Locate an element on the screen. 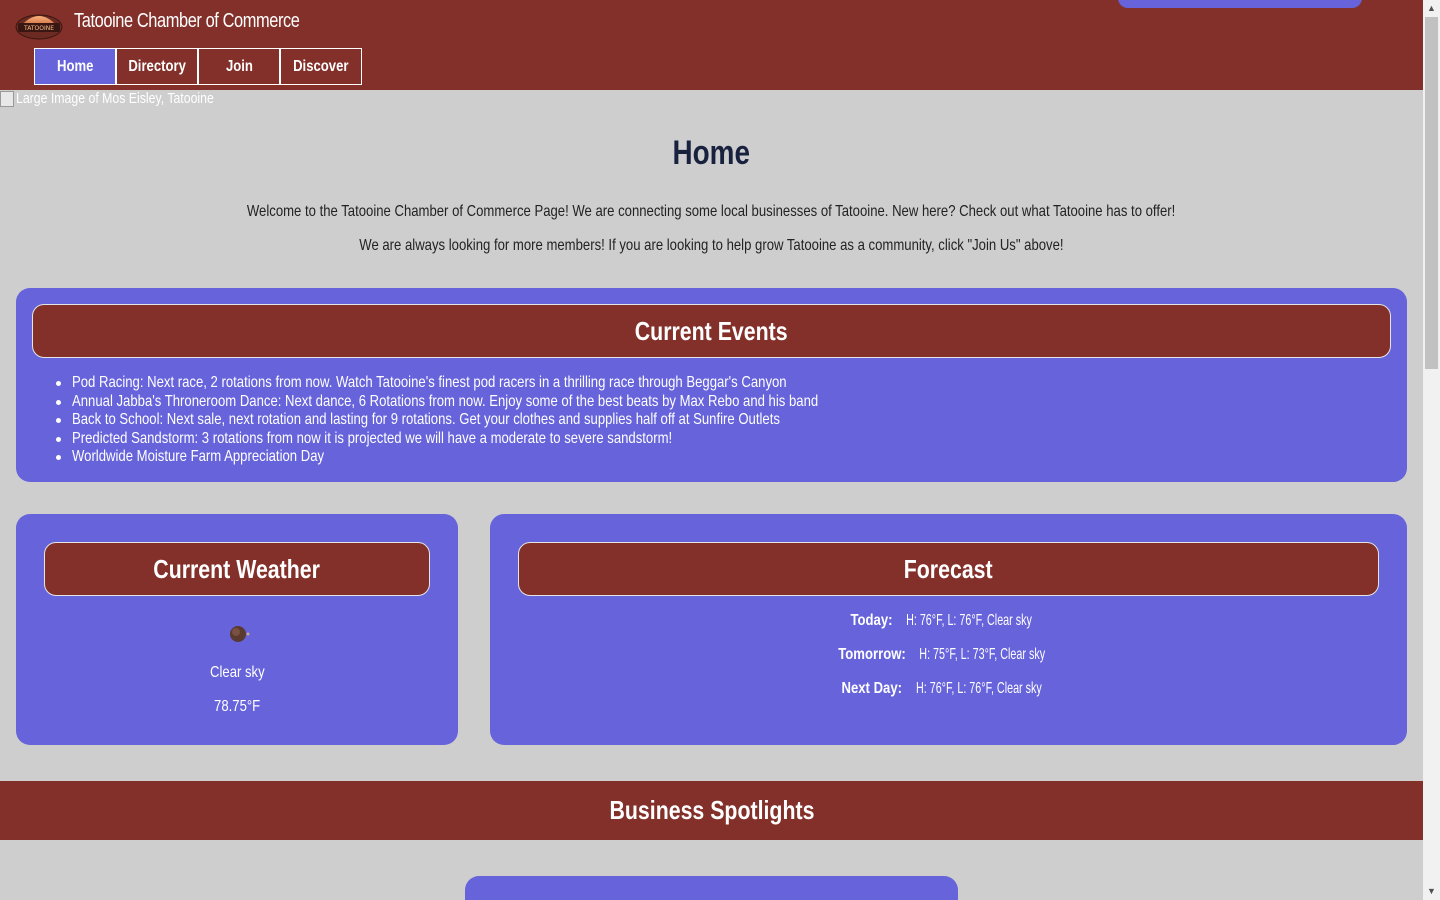 The width and height of the screenshot is (1440, 900). scrollbar-thumb is located at coordinates (1431, 193).